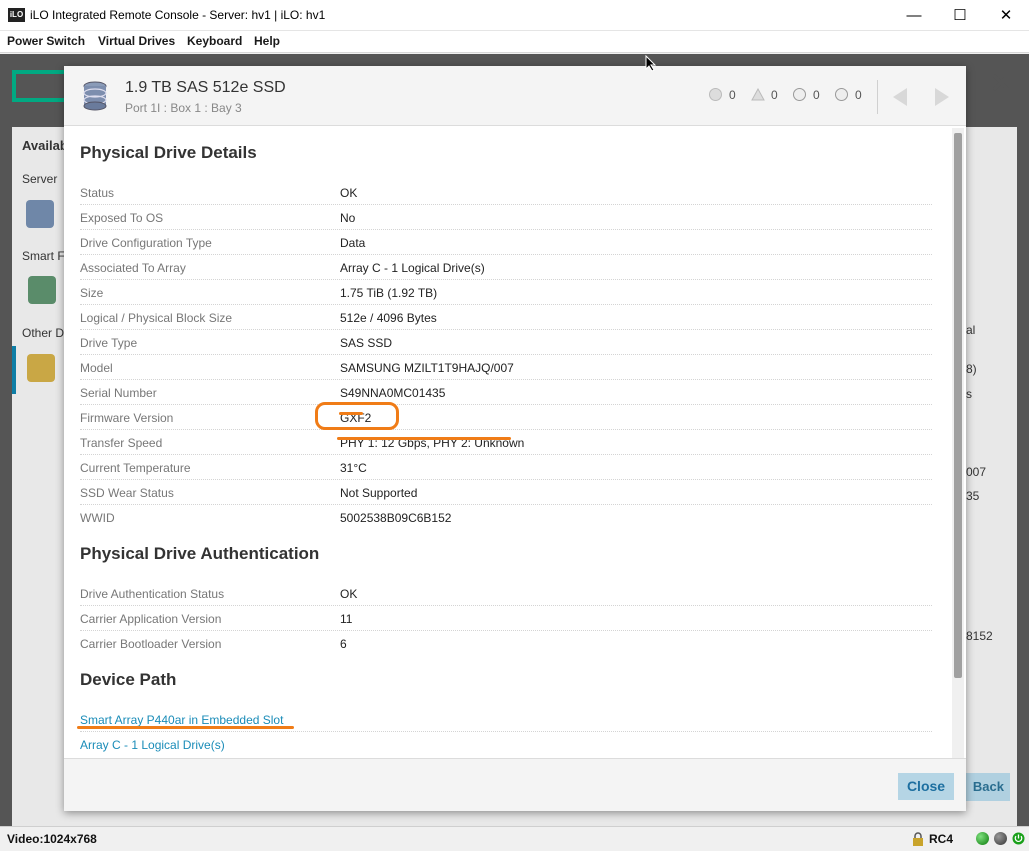 Image resolution: width=1029 pixels, height=851 pixels. What do you see at coordinates (379, 493) in the screenshot?
I see `detail-value: Not Supported` at bounding box center [379, 493].